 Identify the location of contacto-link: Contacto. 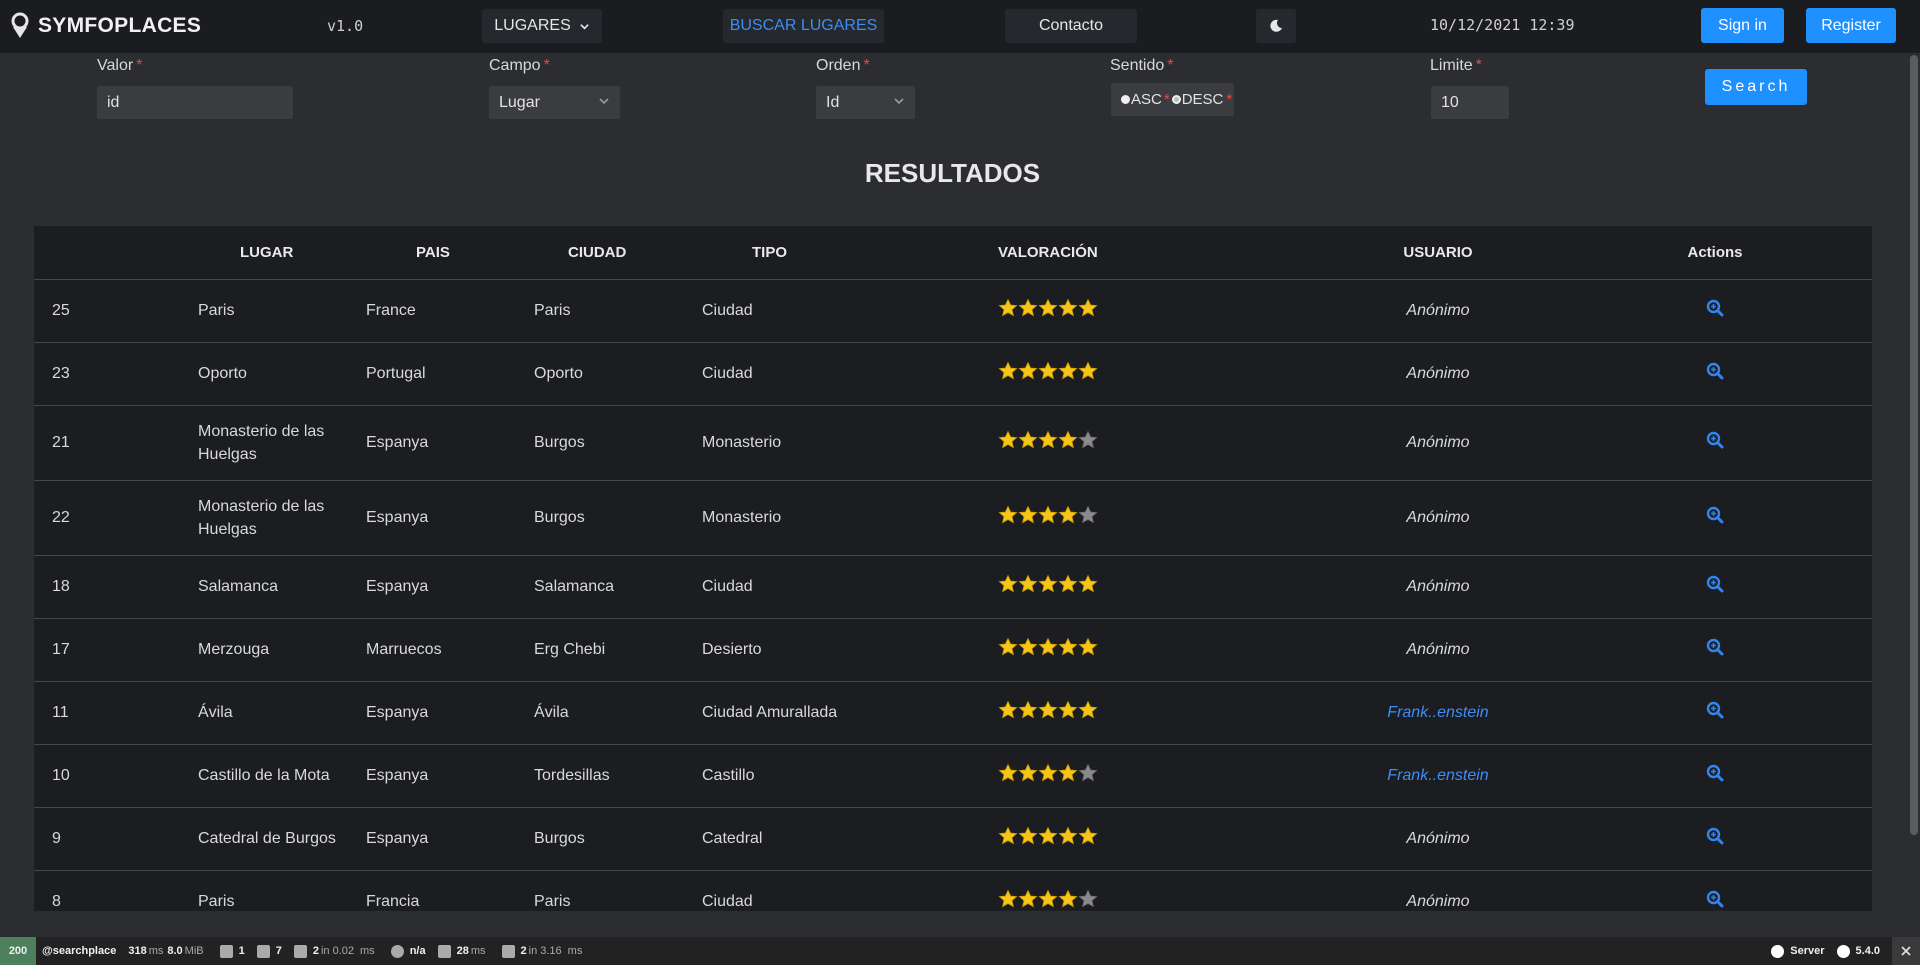
(1071, 26).